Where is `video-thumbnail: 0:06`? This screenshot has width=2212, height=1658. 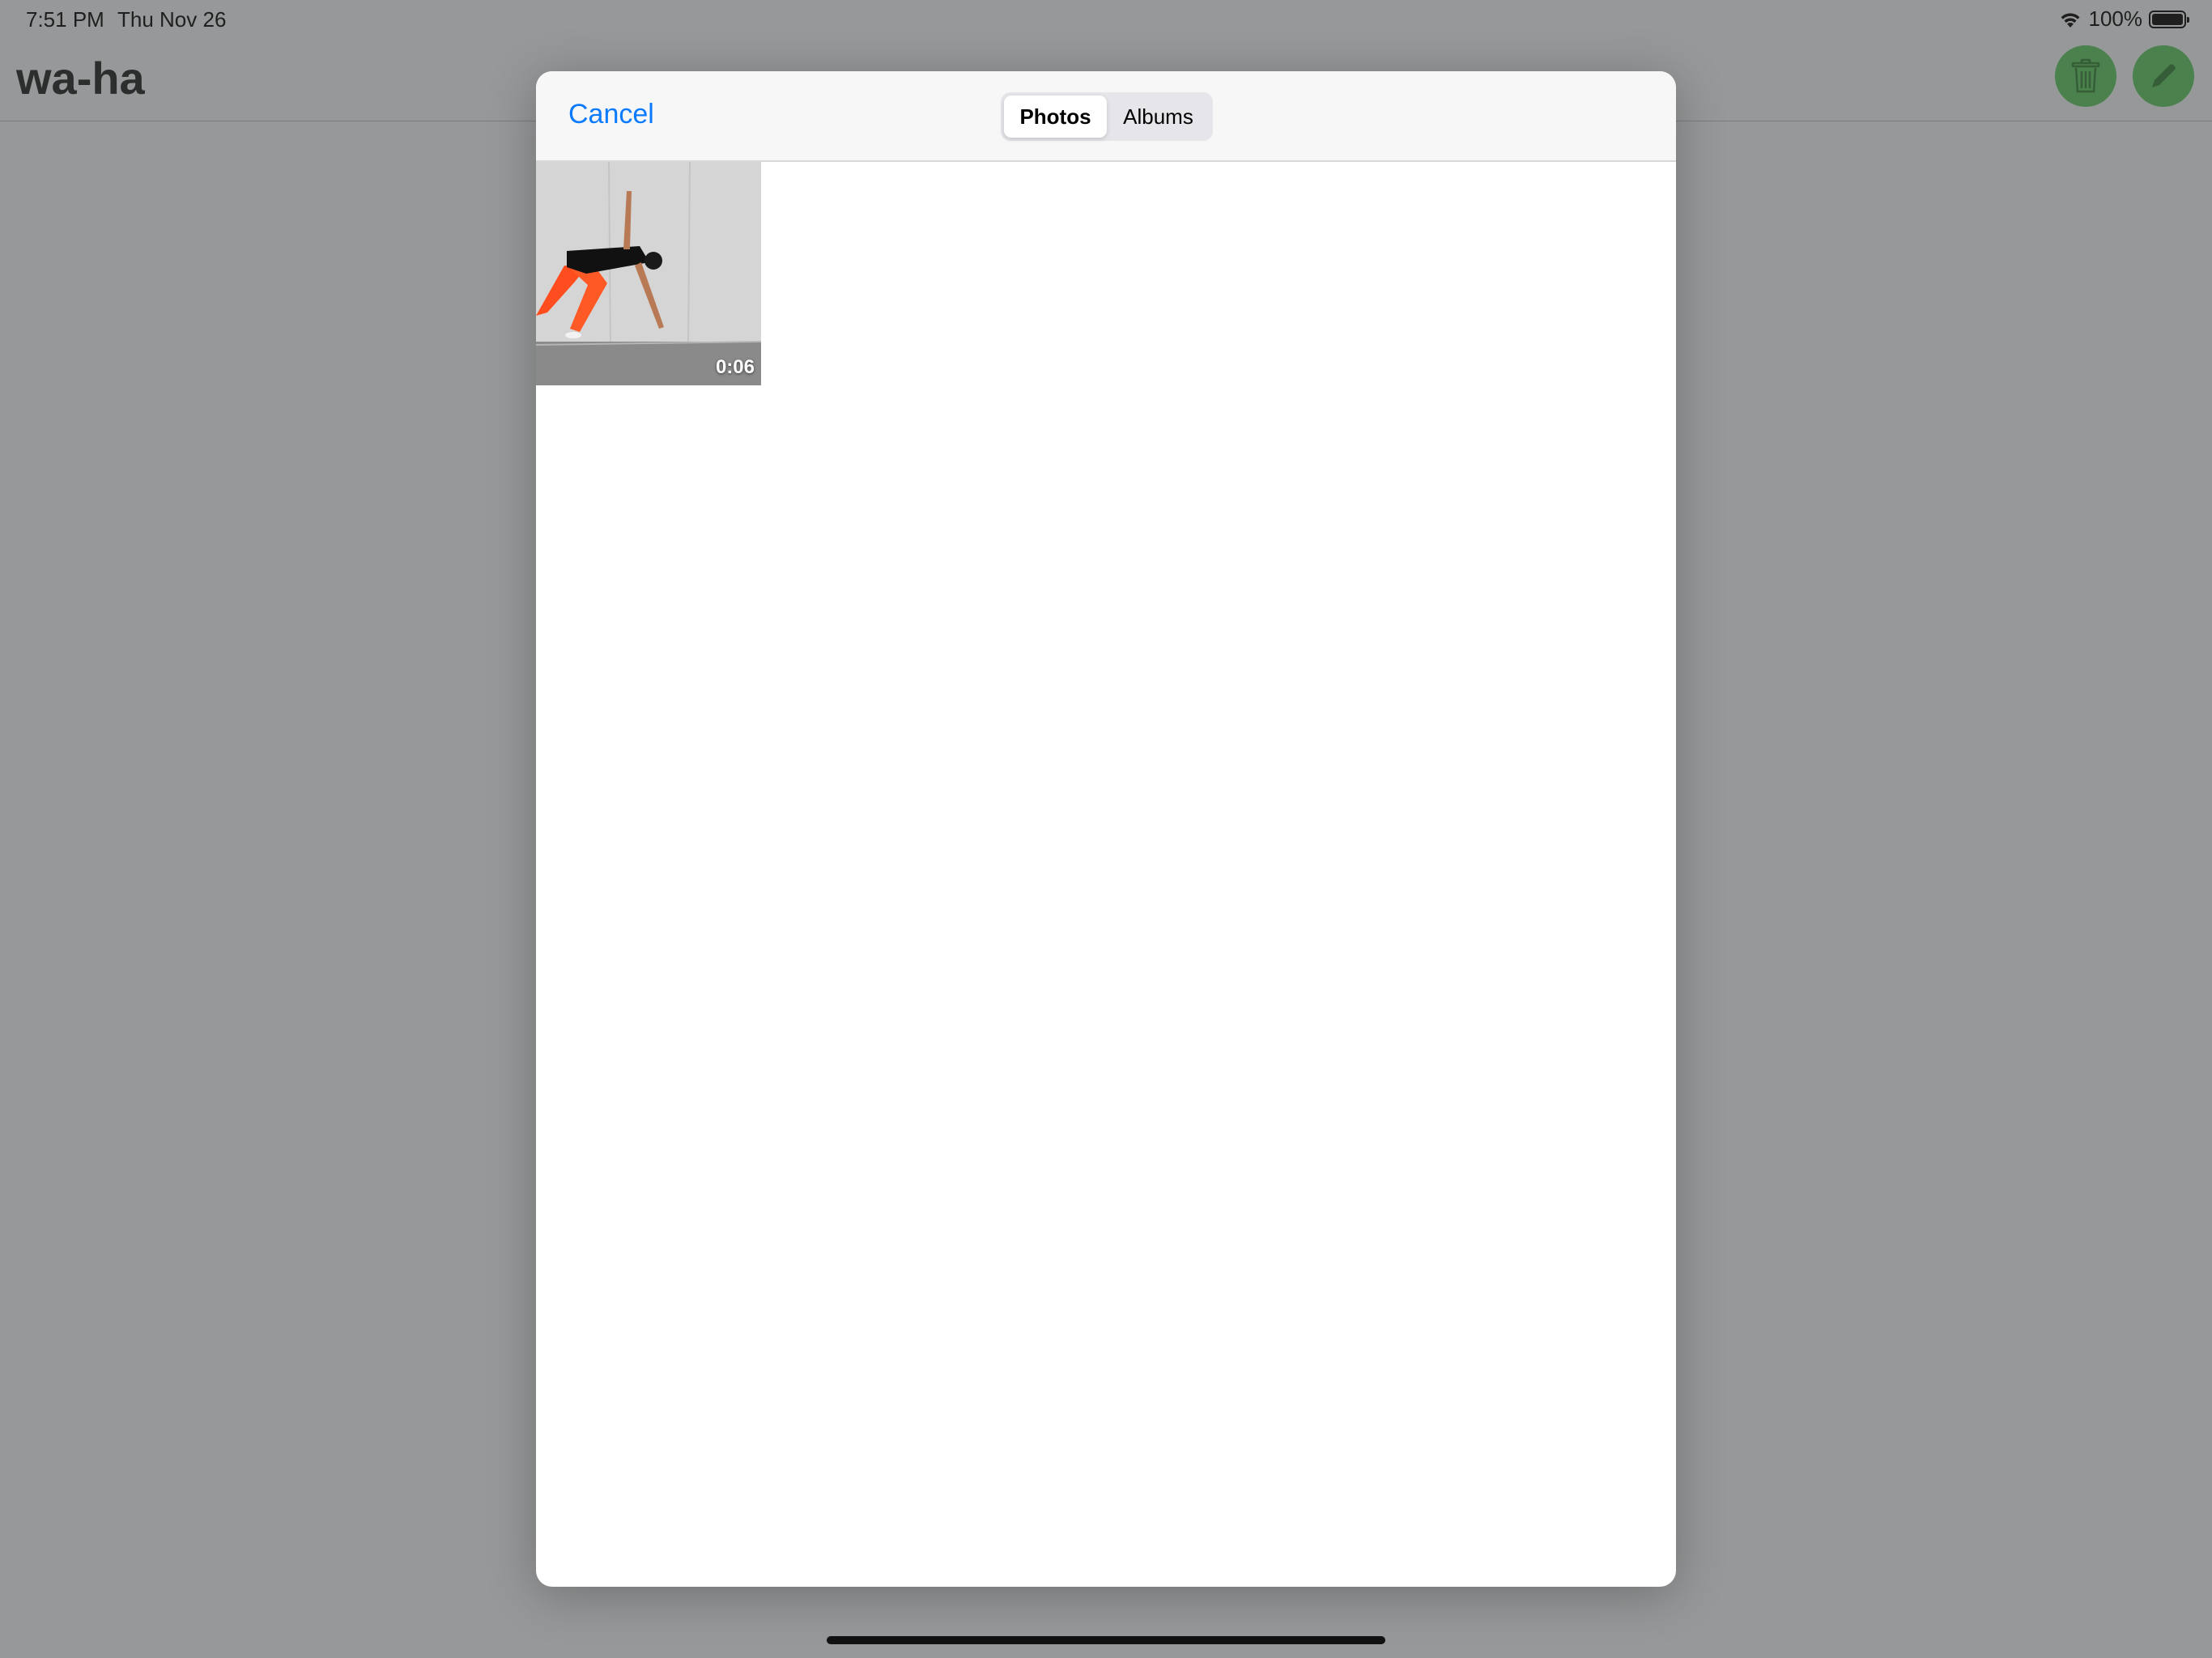
video-thumbnail: 0:06 is located at coordinates (648, 273).